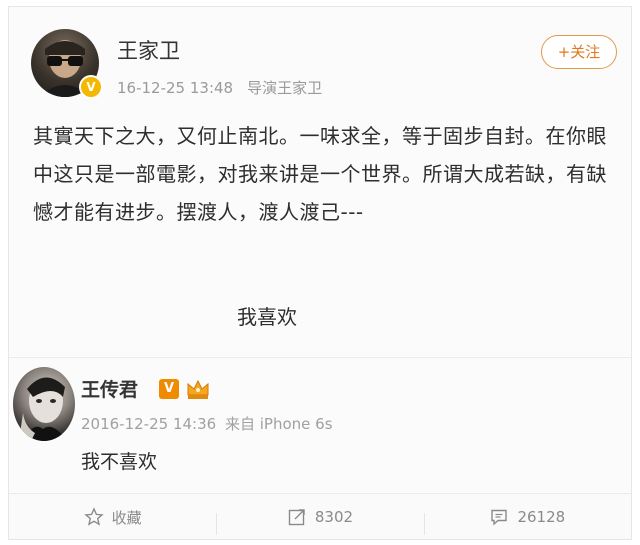 This screenshot has height=545, width=640. What do you see at coordinates (296, 424) in the screenshot?
I see `comment-source: iPhone 6s` at bounding box center [296, 424].